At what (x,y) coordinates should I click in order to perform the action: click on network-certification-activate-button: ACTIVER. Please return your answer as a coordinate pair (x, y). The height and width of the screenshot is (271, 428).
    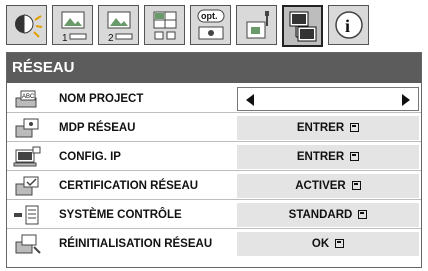
    Looking at the image, I should click on (328, 186).